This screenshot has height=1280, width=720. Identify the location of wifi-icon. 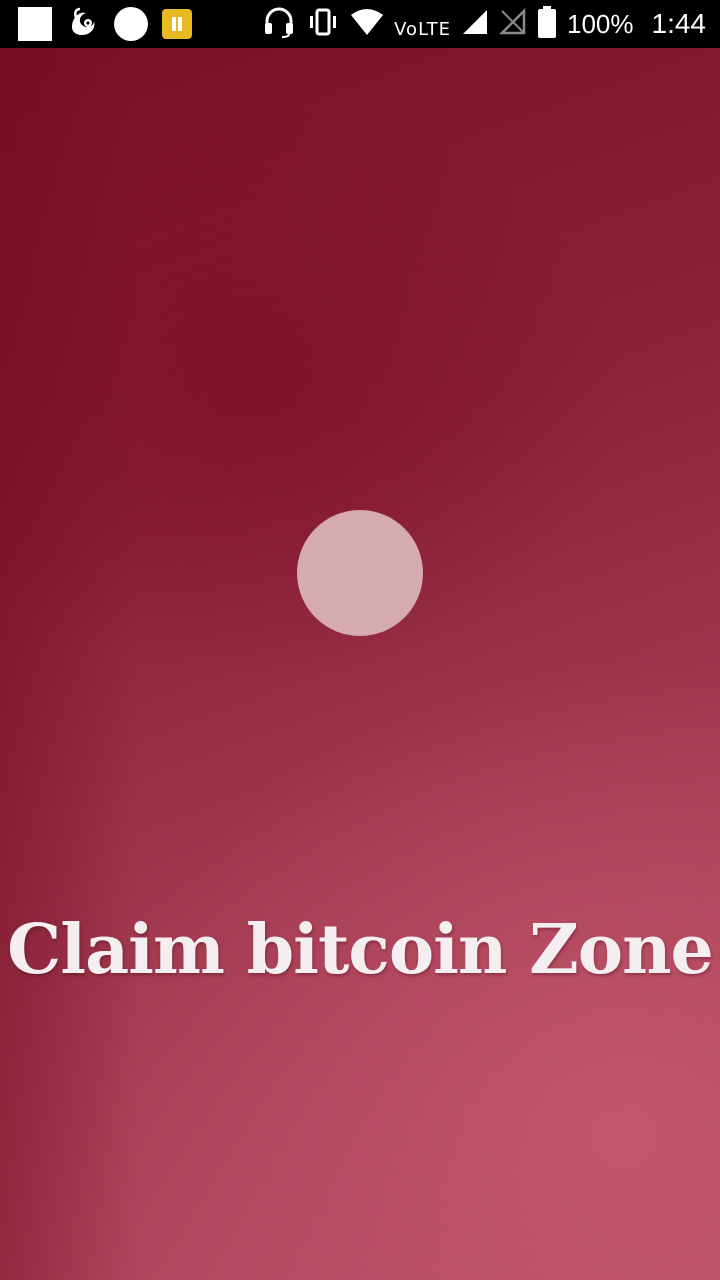
(367, 24).